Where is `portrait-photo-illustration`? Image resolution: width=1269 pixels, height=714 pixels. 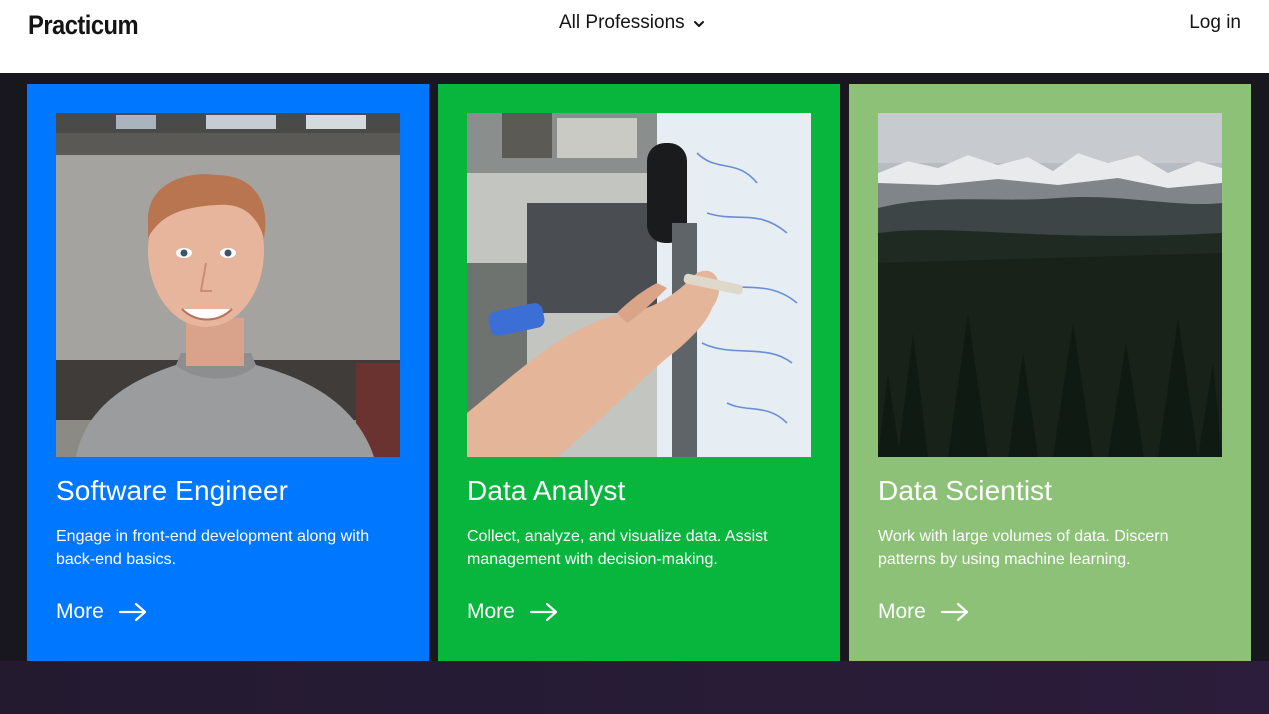 portrait-photo-illustration is located at coordinates (228, 285).